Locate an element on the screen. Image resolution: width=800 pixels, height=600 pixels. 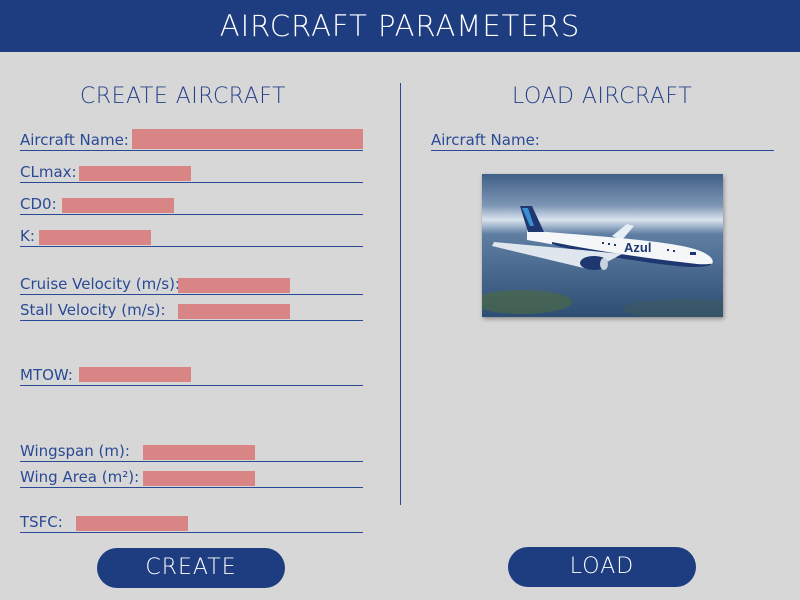
panel-divider is located at coordinates (400, 294).